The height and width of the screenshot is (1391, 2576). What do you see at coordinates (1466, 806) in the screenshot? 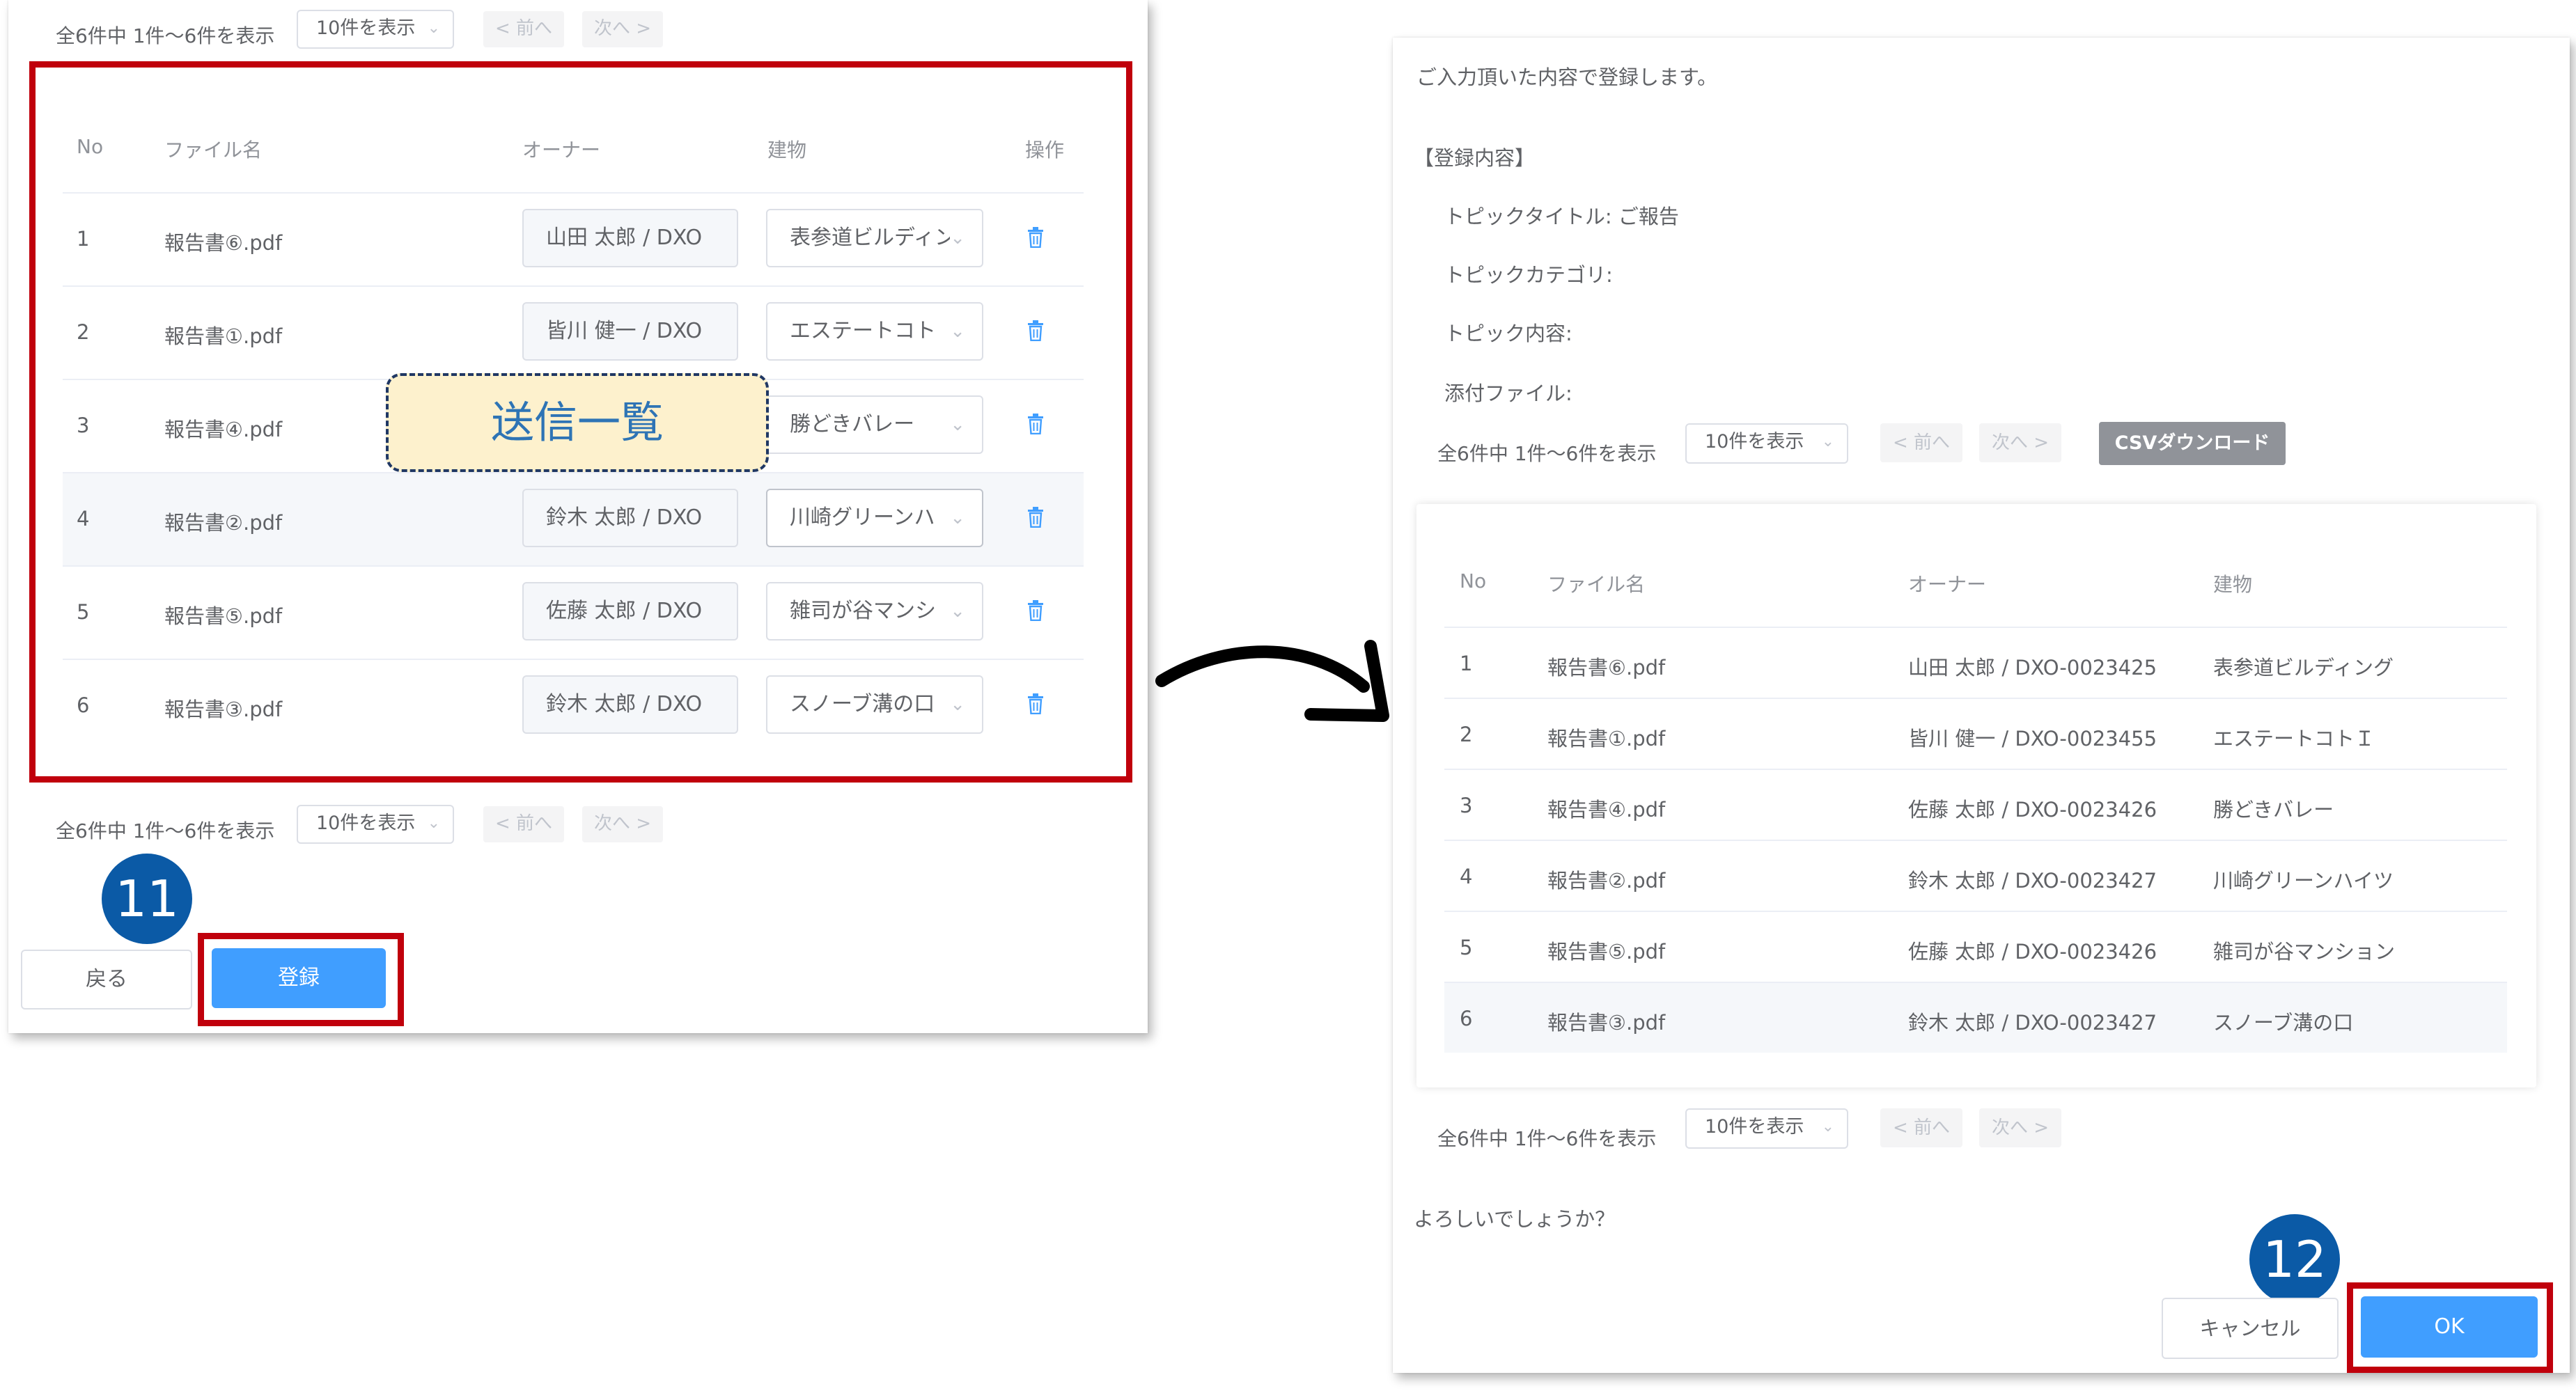
I see `row-number: 3` at bounding box center [1466, 806].